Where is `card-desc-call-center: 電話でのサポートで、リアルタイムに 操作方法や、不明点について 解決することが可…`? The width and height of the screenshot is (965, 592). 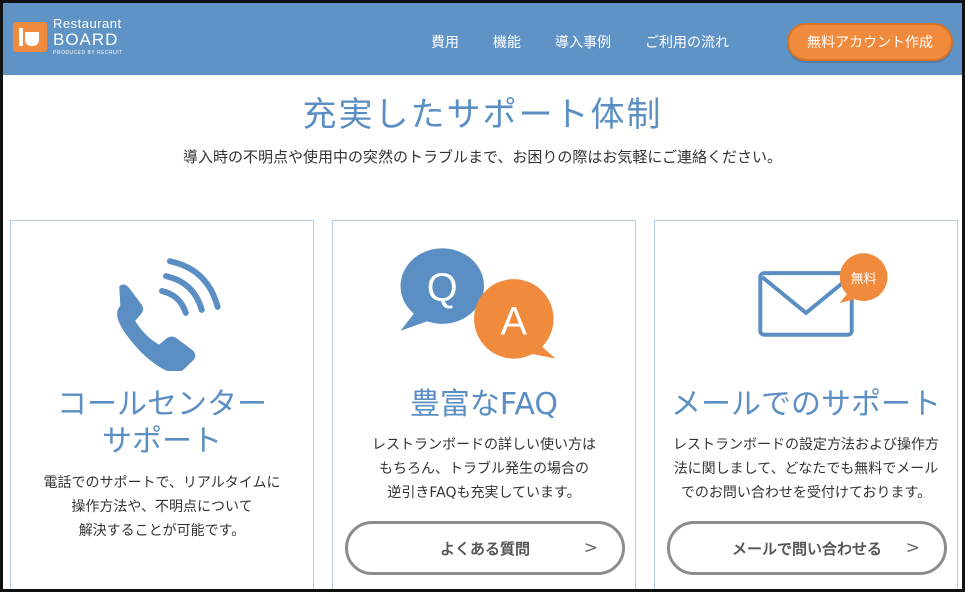
card-desc-call-center: 電話でのサポートで、リアルタイムに 操作方法や、不明点について 解決することが可… is located at coordinates (162, 507).